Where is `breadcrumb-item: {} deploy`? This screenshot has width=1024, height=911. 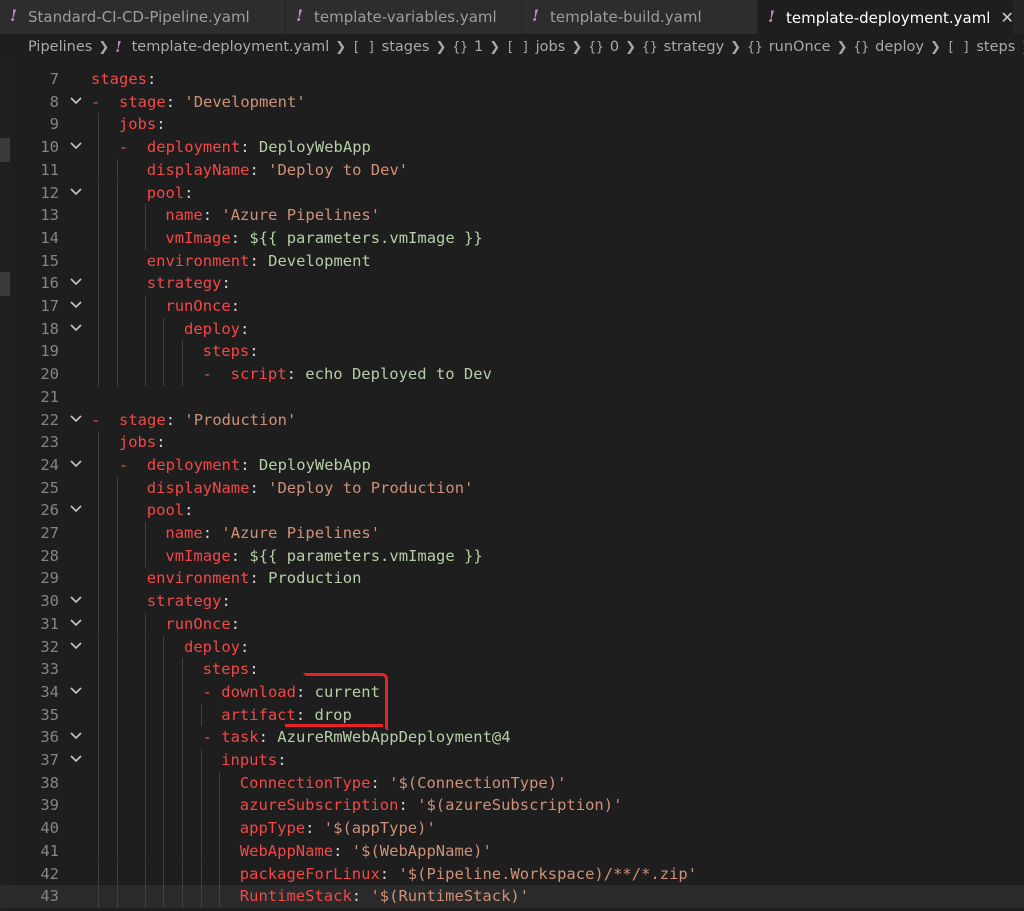
breadcrumb-item: {} deploy is located at coordinates (888, 47).